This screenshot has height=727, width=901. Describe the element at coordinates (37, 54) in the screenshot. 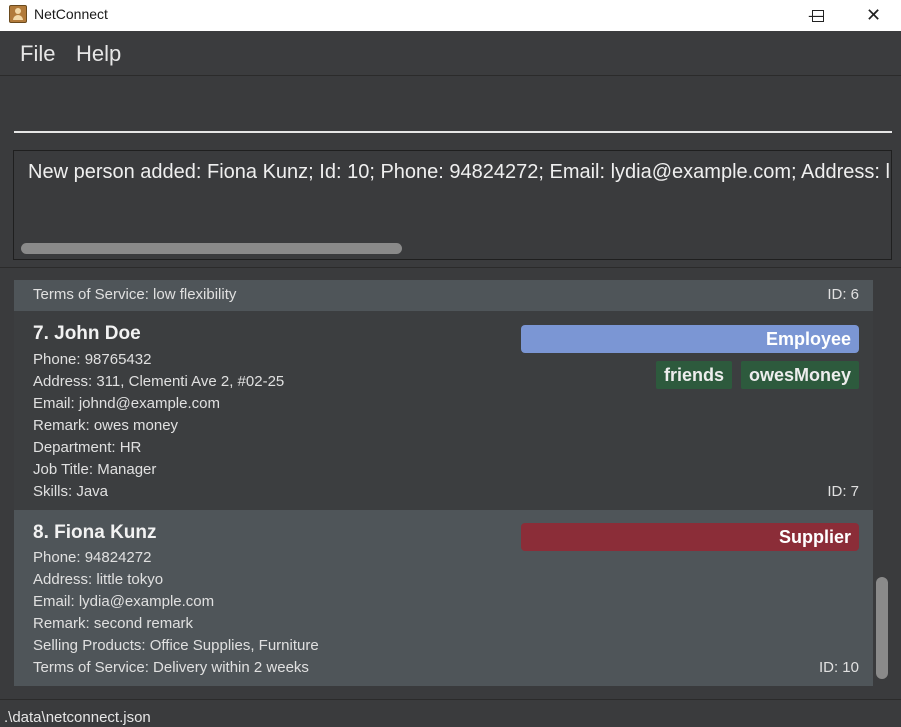

I see `menu-file: File` at that location.